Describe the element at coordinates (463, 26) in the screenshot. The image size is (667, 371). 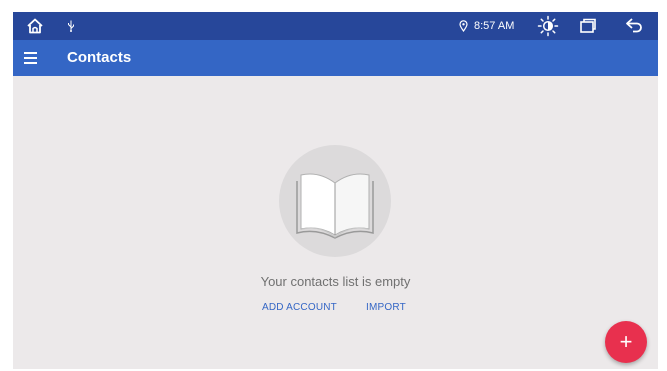
I see `location-icon` at that location.